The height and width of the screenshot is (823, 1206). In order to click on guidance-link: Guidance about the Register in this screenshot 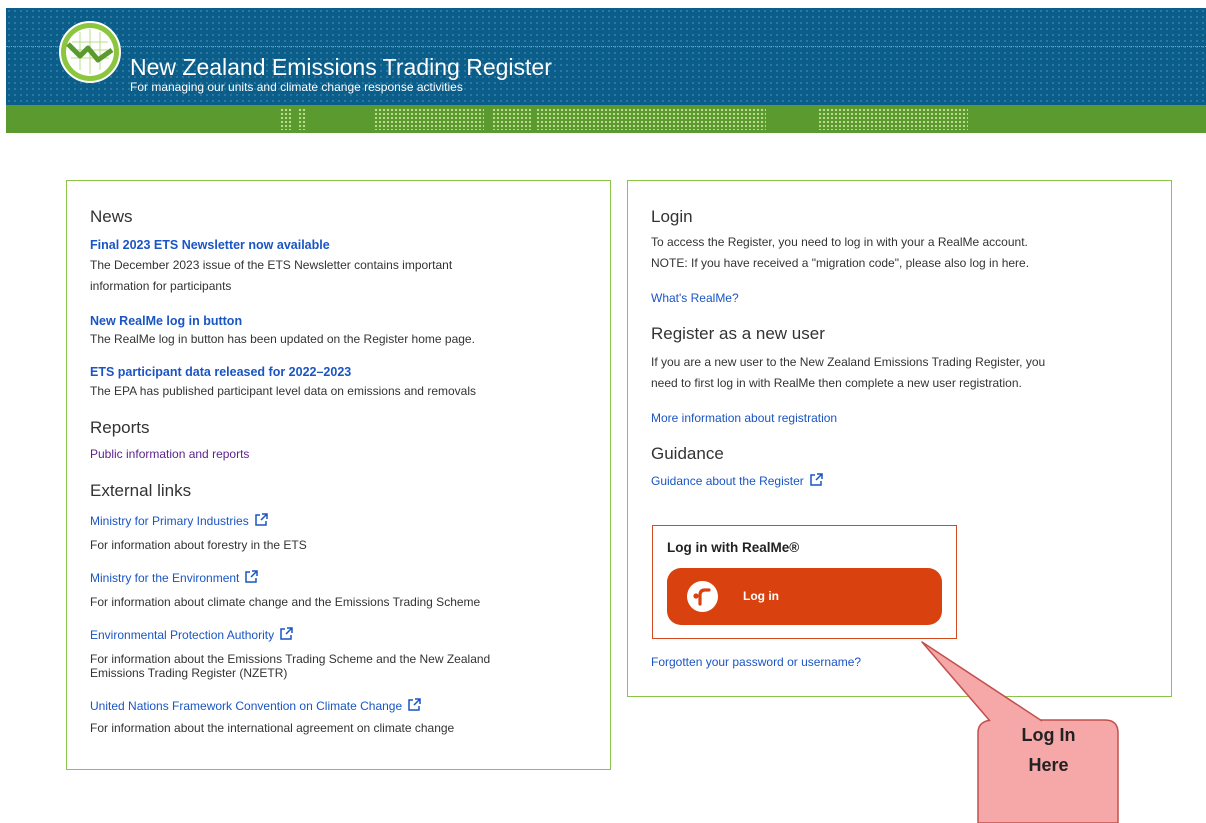, I will do `click(737, 480)`.